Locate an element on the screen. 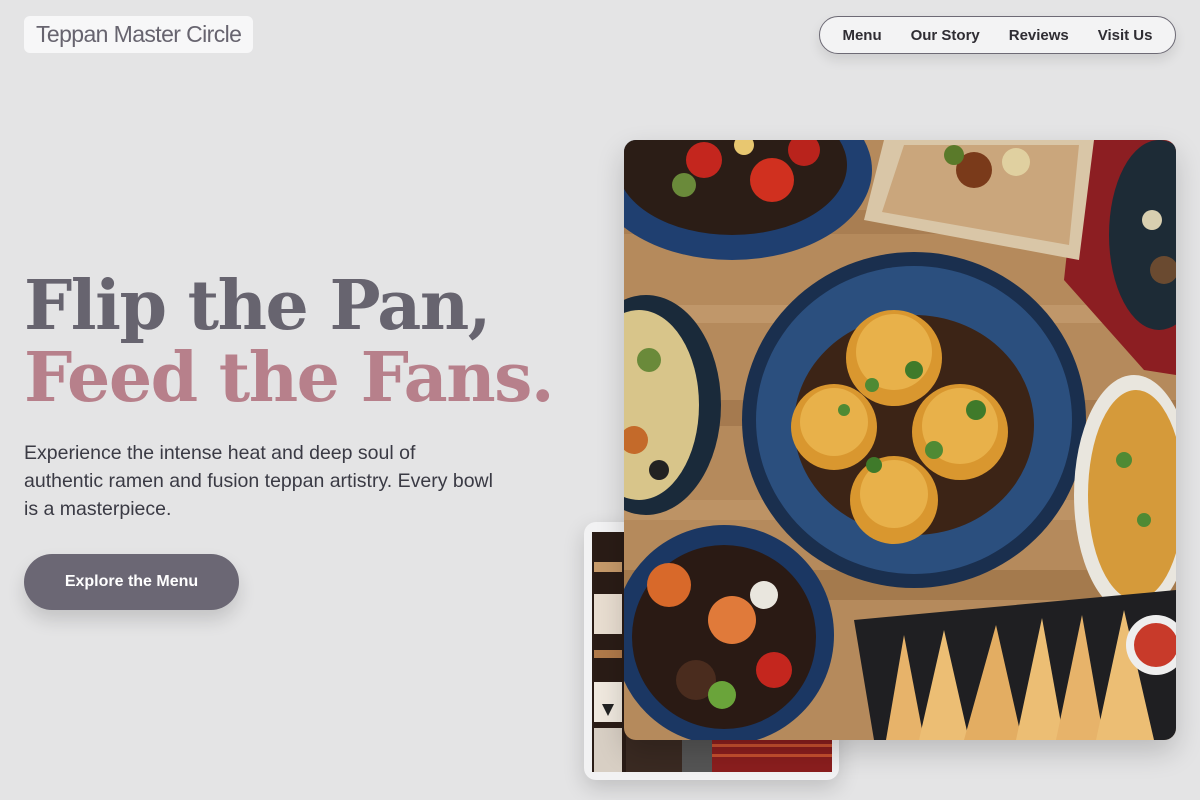 This screenshot has height=800, width=1200. main-nav: Menu Our Story Reviews Visit Us is located at coordinates (997, 35).